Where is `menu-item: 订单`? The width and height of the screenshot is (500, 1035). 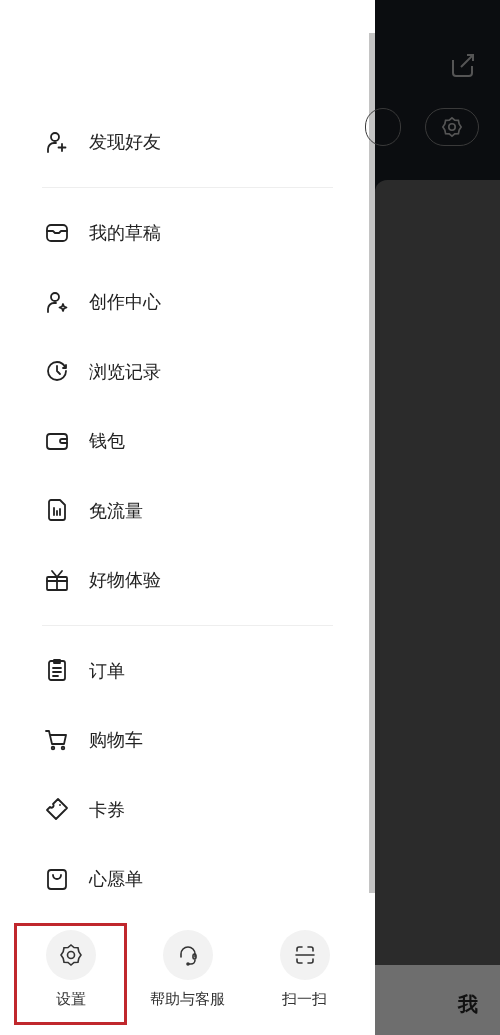
menu-item: 订单 is located at coordinates (107, 670).